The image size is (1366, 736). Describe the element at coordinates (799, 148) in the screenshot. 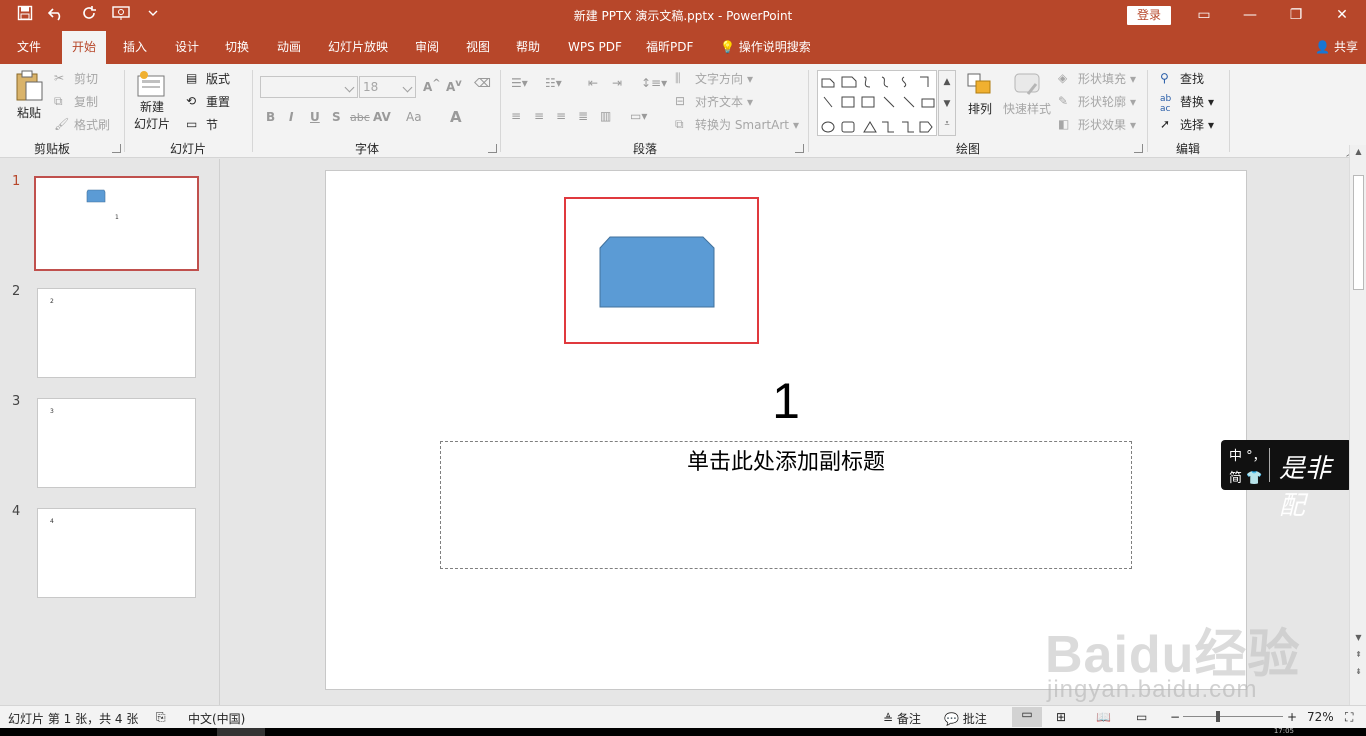

I see `paragraph-launcher-icon` at that location.